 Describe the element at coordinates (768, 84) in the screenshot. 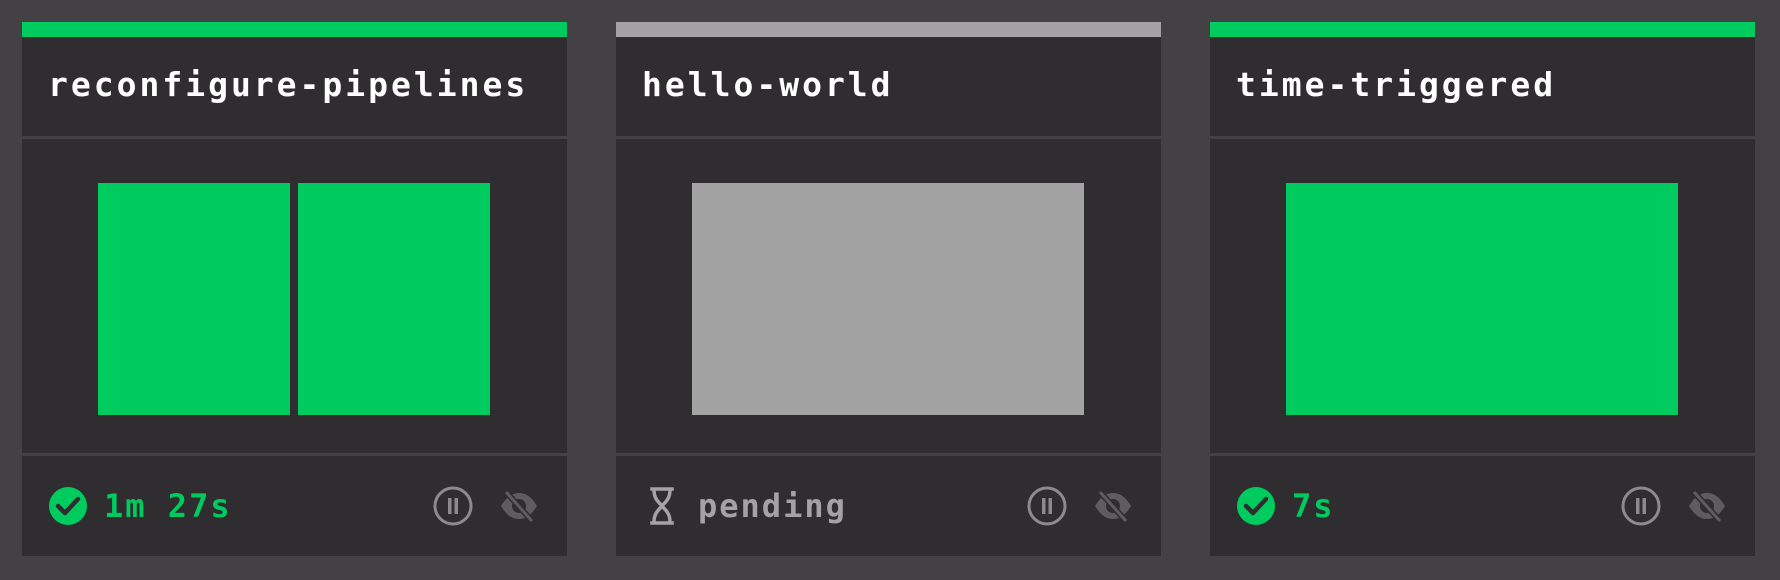

I see `pipeline-name: hello-world` at that location.